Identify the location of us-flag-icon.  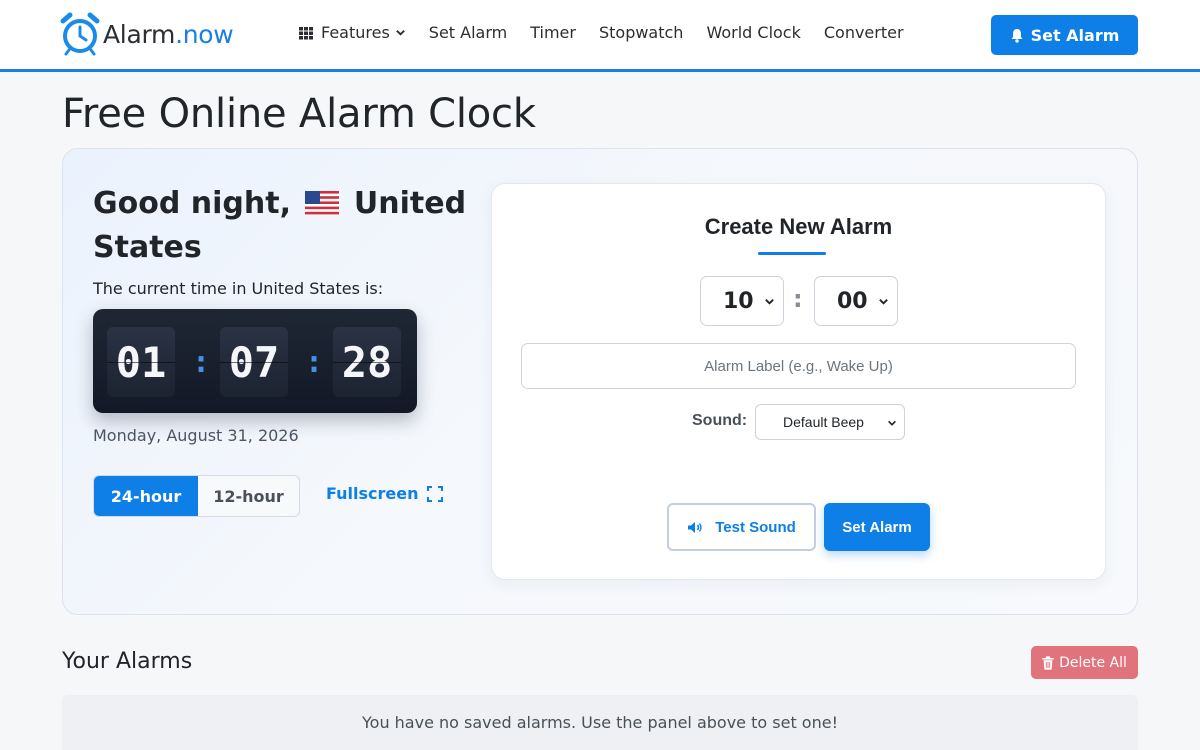
(322, 203).